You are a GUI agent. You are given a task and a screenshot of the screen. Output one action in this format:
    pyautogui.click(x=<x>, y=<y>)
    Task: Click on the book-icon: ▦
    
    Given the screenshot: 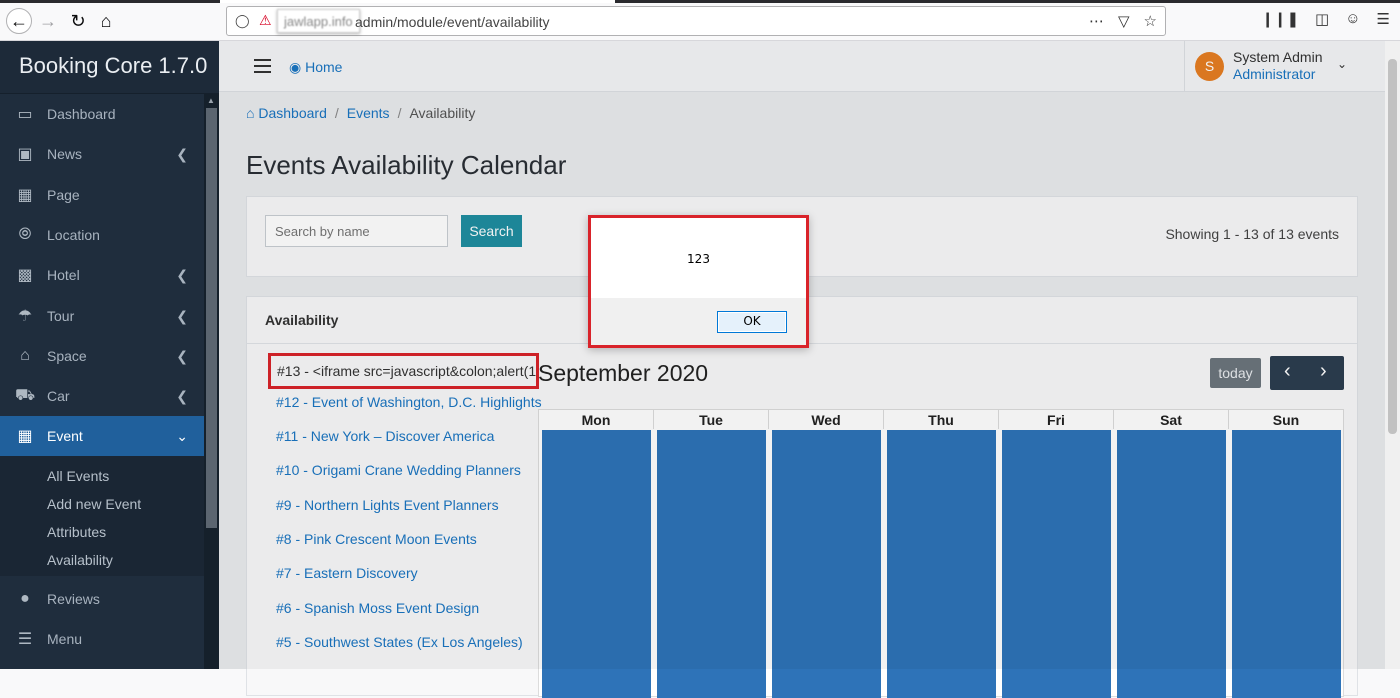 What is the action you would take?
    pyautogui.click(x=25, y=195)
    